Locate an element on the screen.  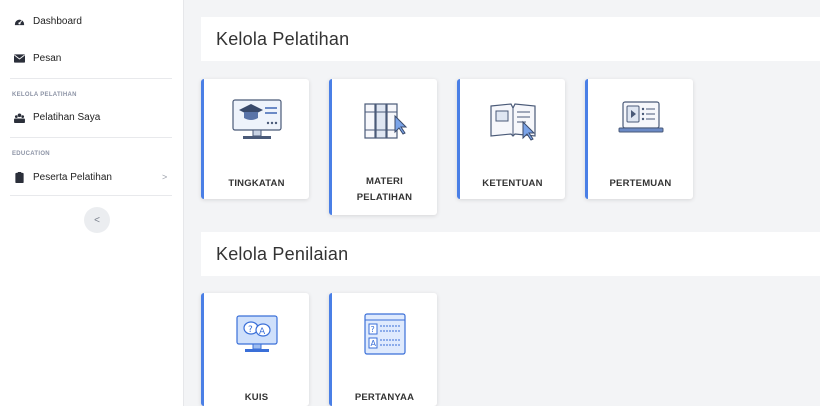
card-materi-pelatihan: MATERI PELATIHAN is located at coordinates (383, 147).